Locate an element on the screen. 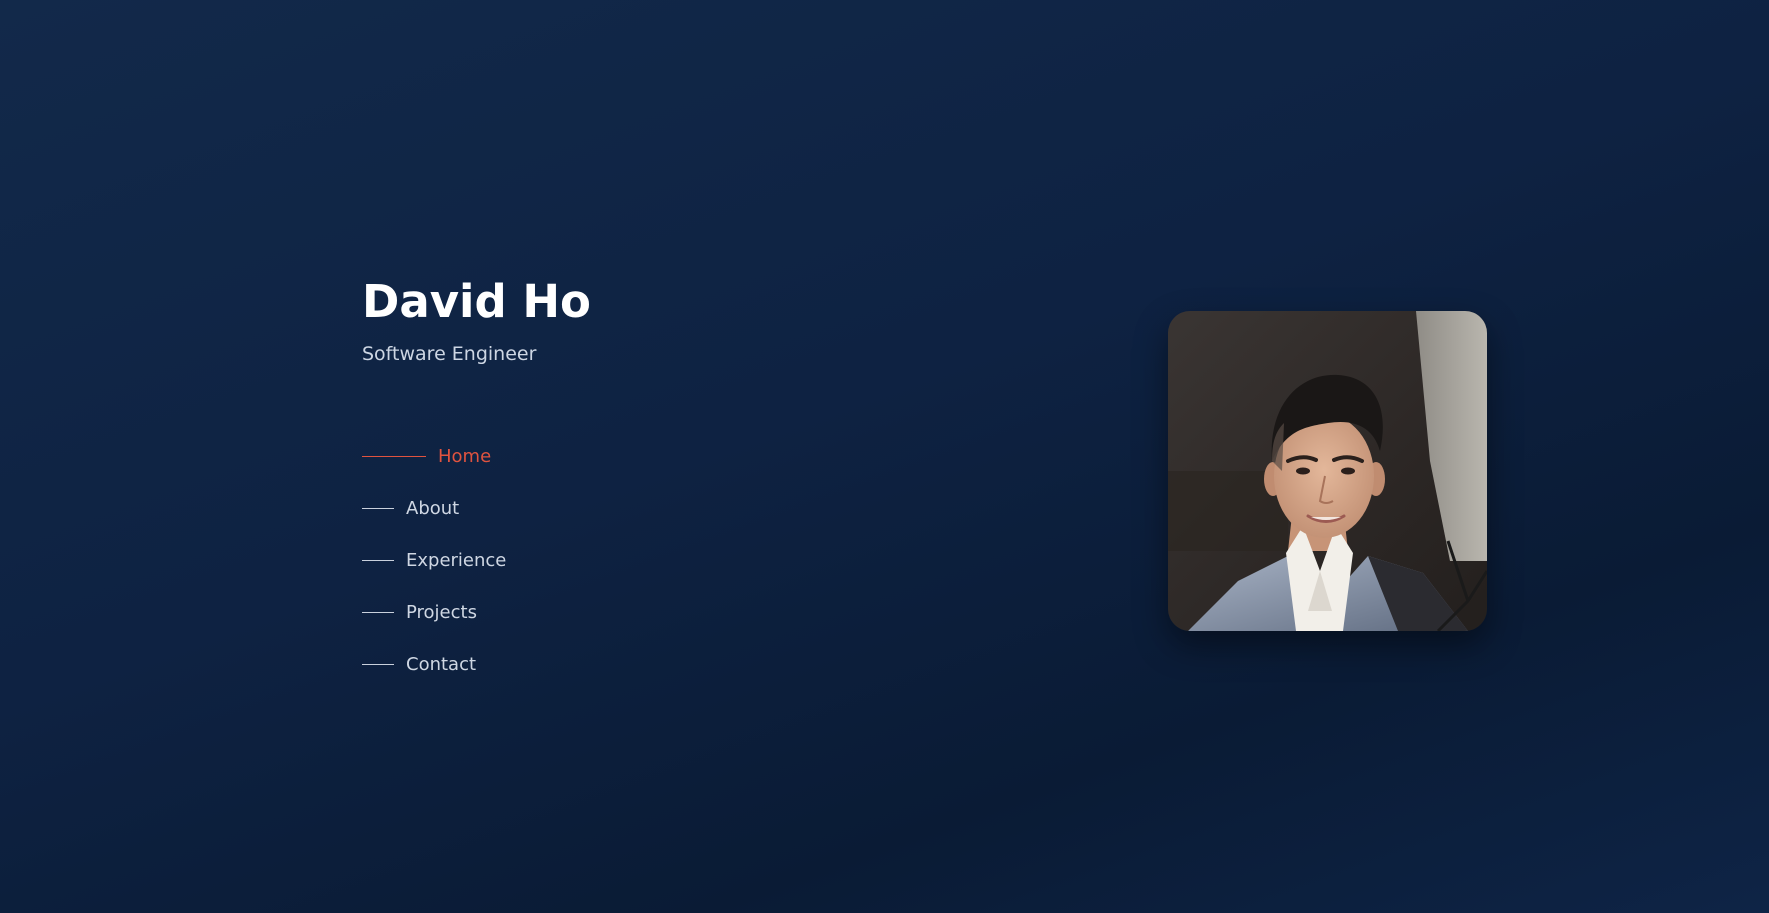 This screenshot has height=913, width=1769. profile-photo is located at coordinates (1327, 471).